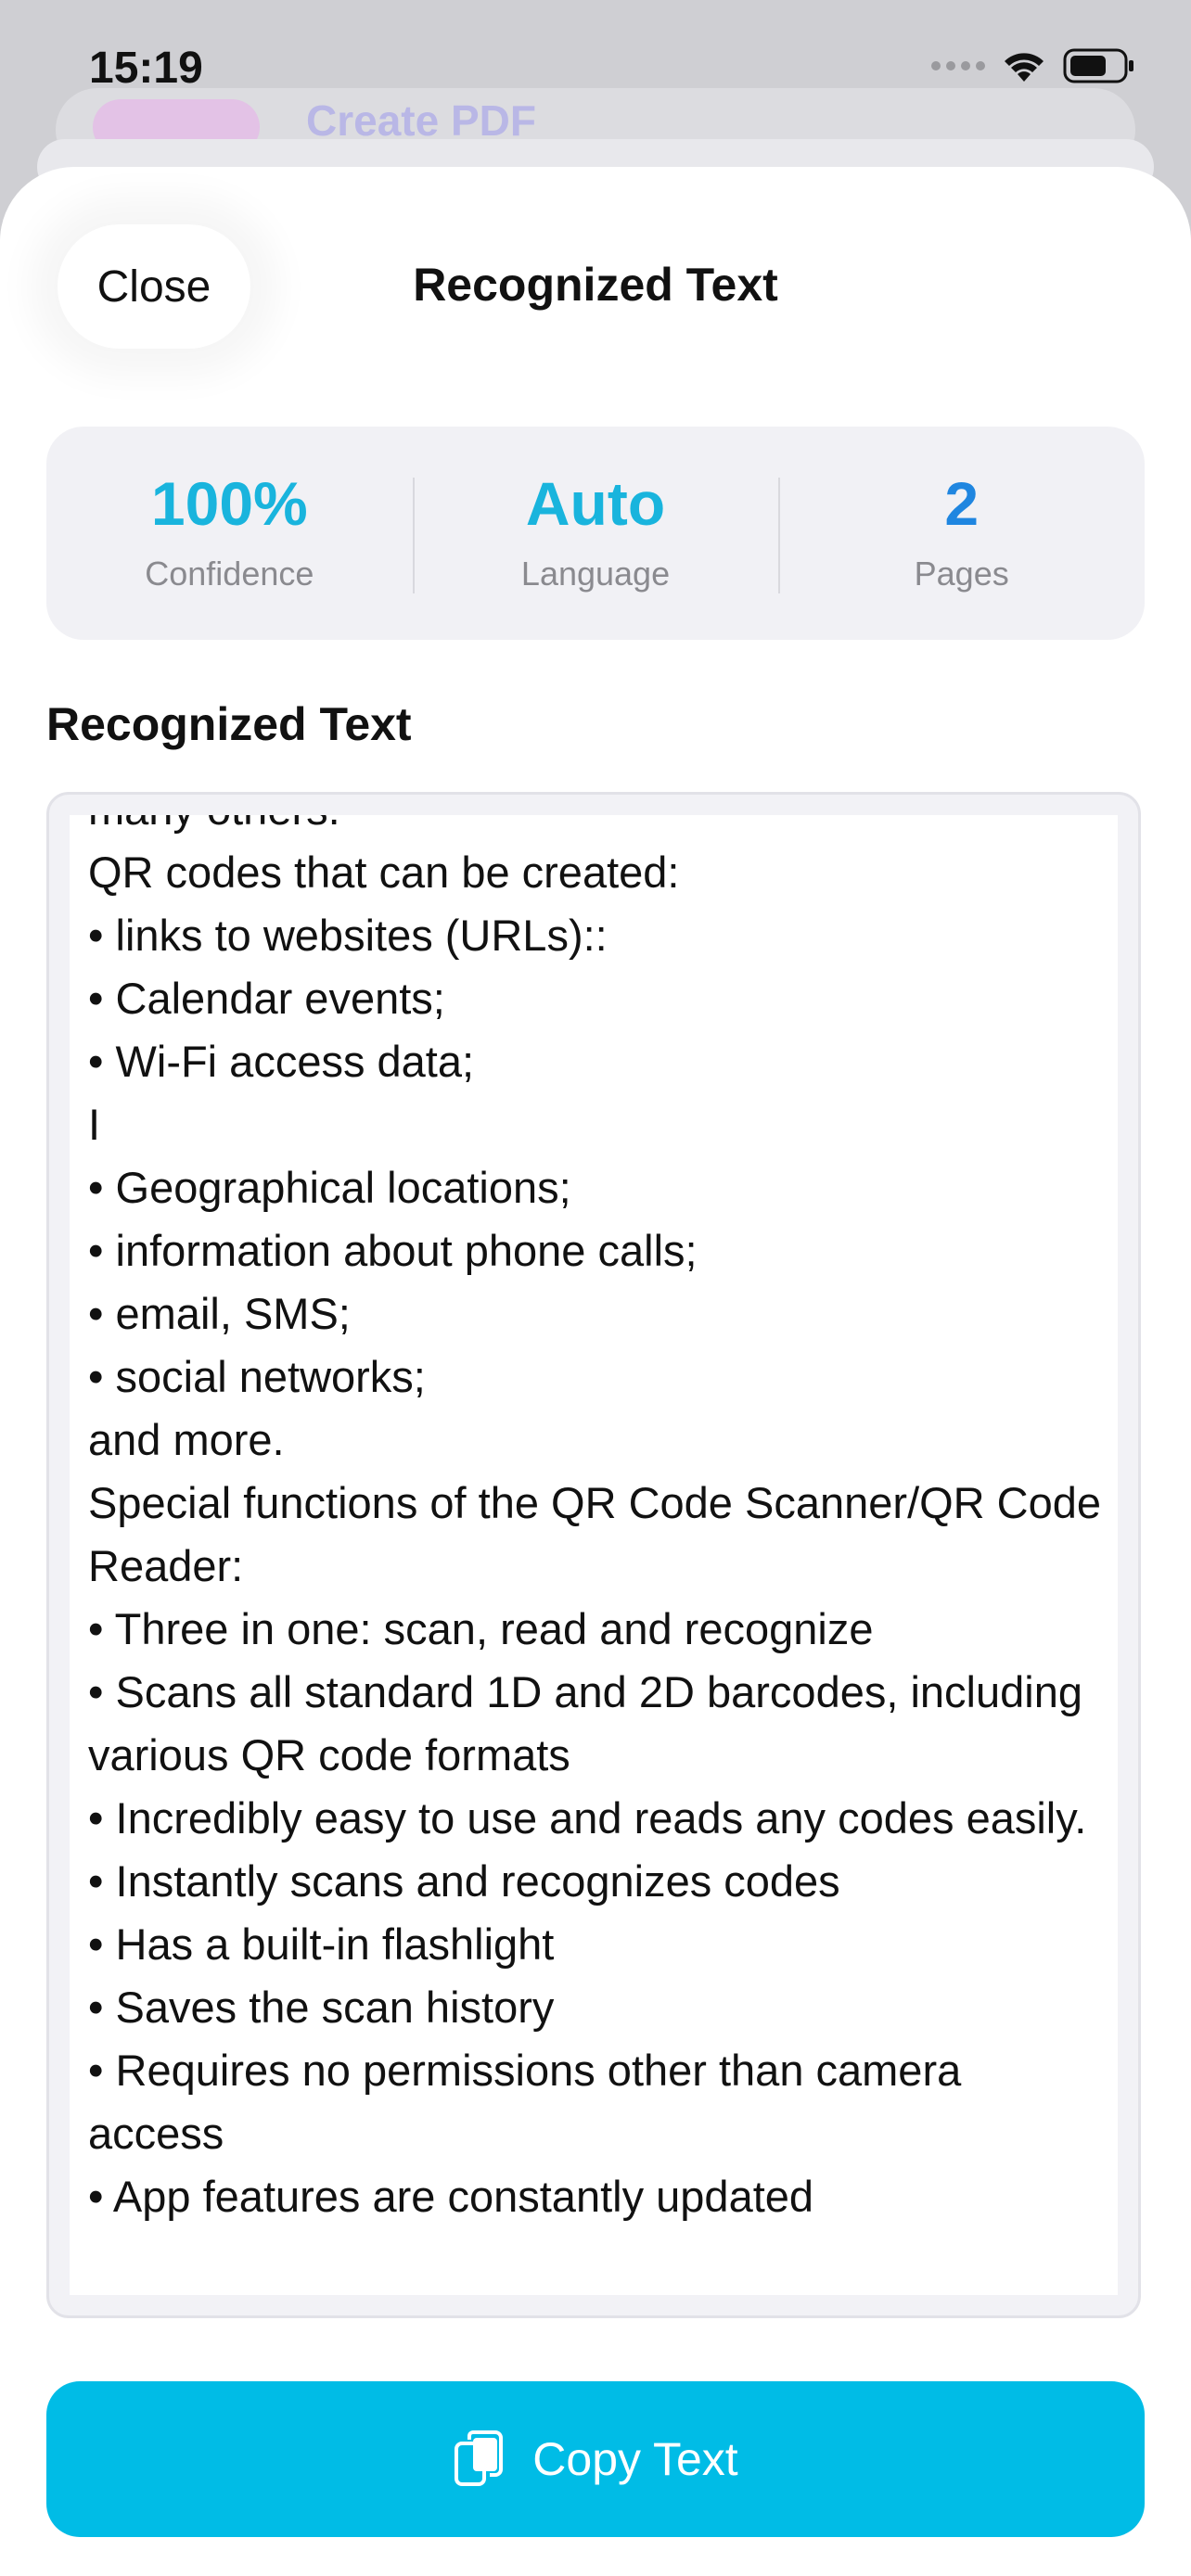 Image resolution: width=1191 pixels, height=2576 pixels. I want to click on stat-pages: 2 Pages, so click(962, 533).